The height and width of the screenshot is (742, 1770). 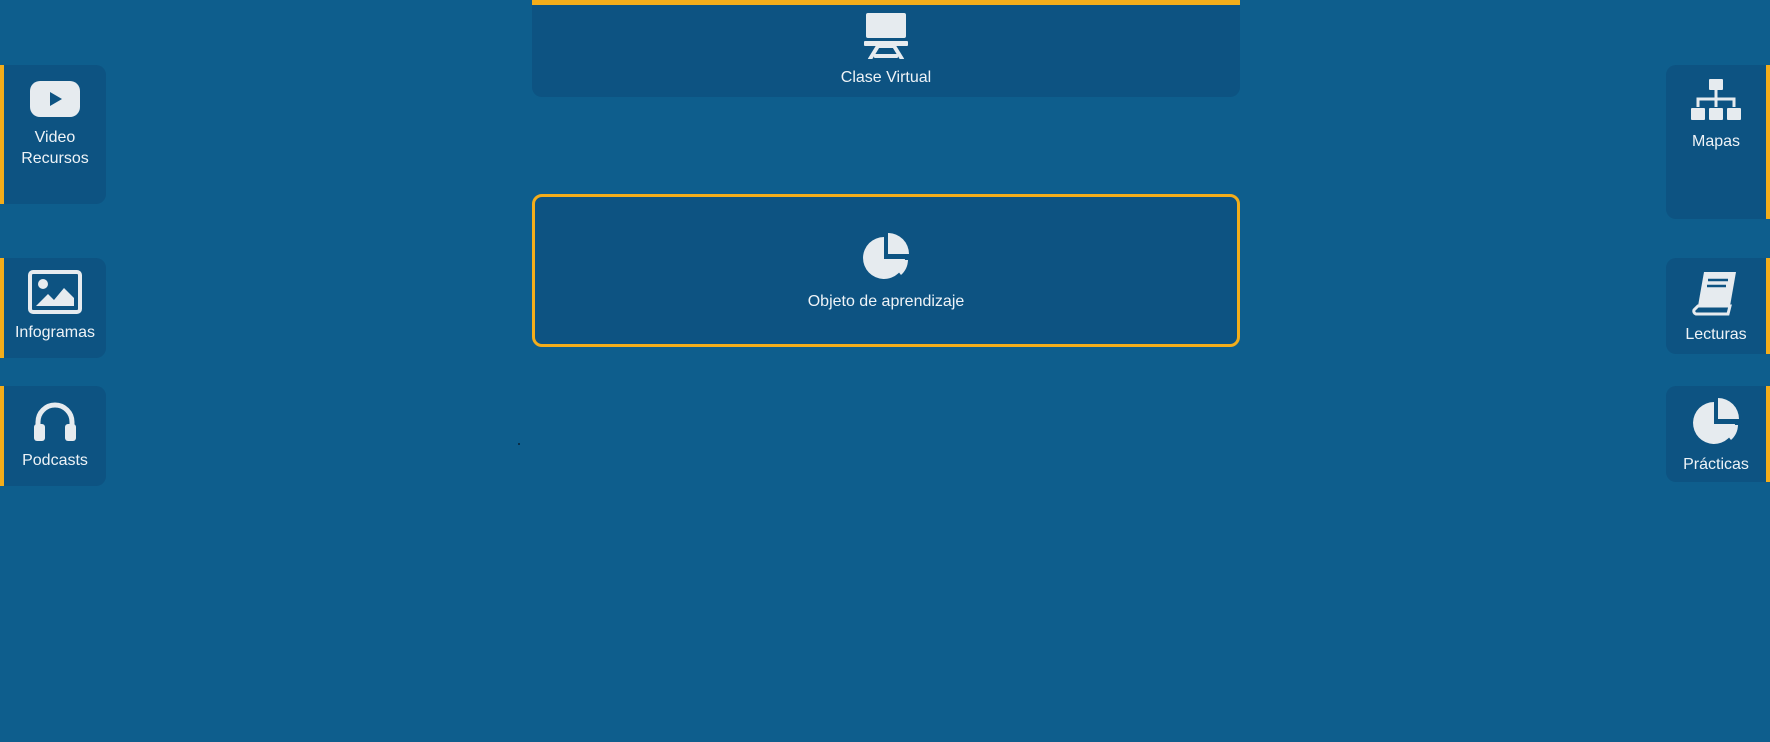 I want to click on book-icon, so click(x=1716, y=293).